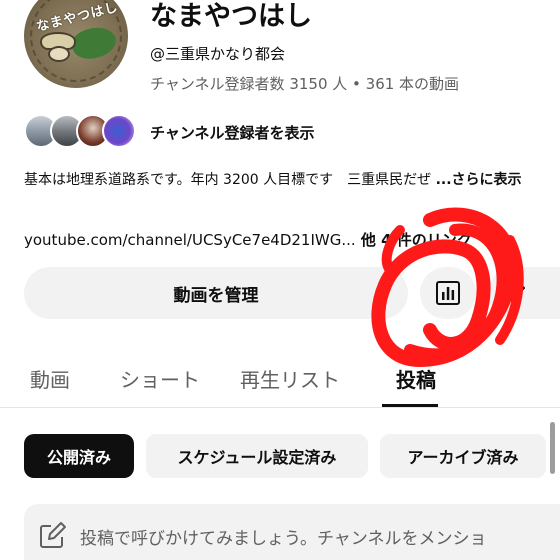 This screenshot has width=560, height=560. What do you see at coordinates (410, 405) in the screenshot?
I see `active-tab-indicator` at bounding box center [410, 405].